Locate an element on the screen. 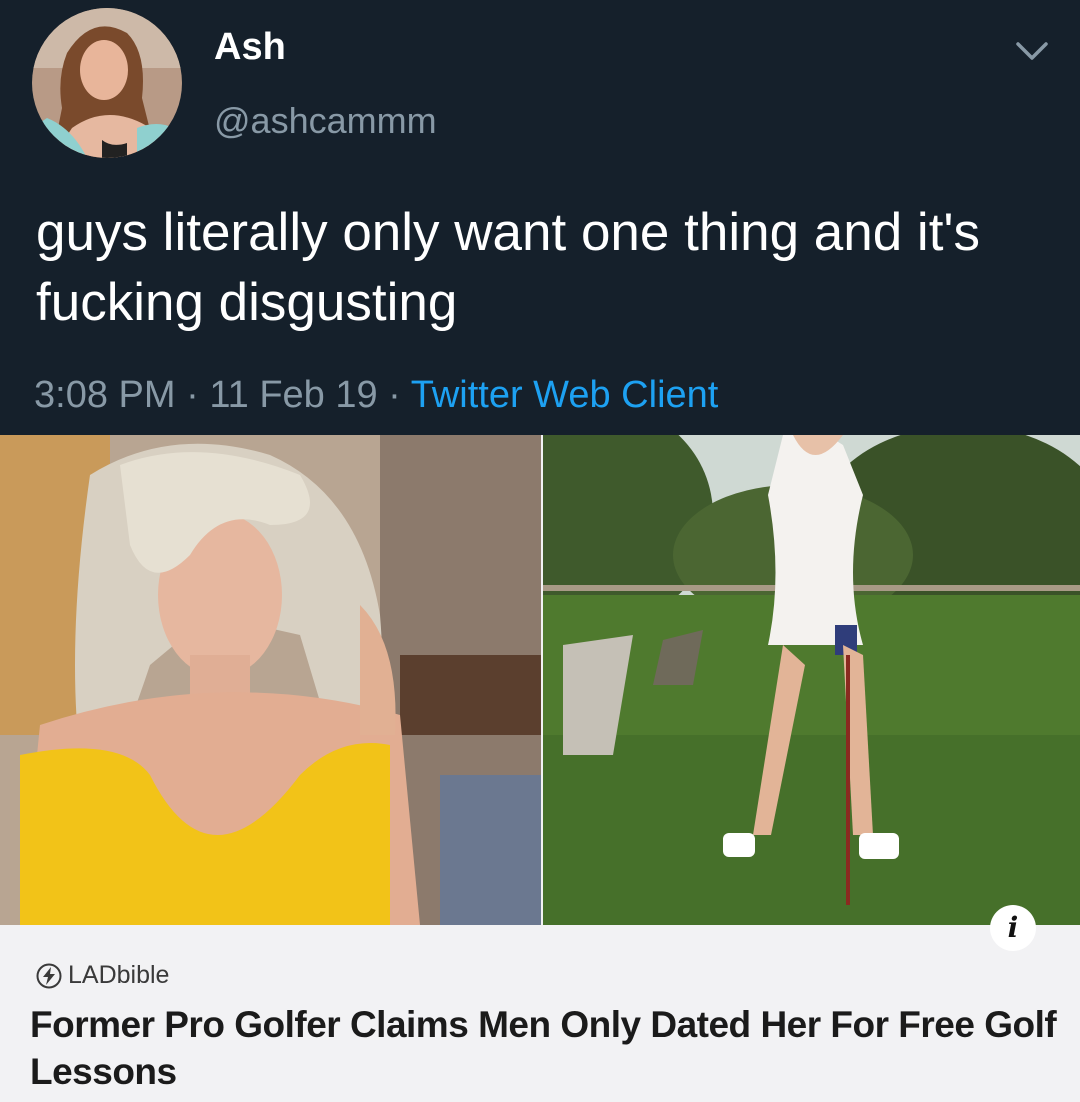 The width and height of the screenshot is (1080, 1102). tweet-date: 11 Feb 19 is located at coordinates (293, 395).